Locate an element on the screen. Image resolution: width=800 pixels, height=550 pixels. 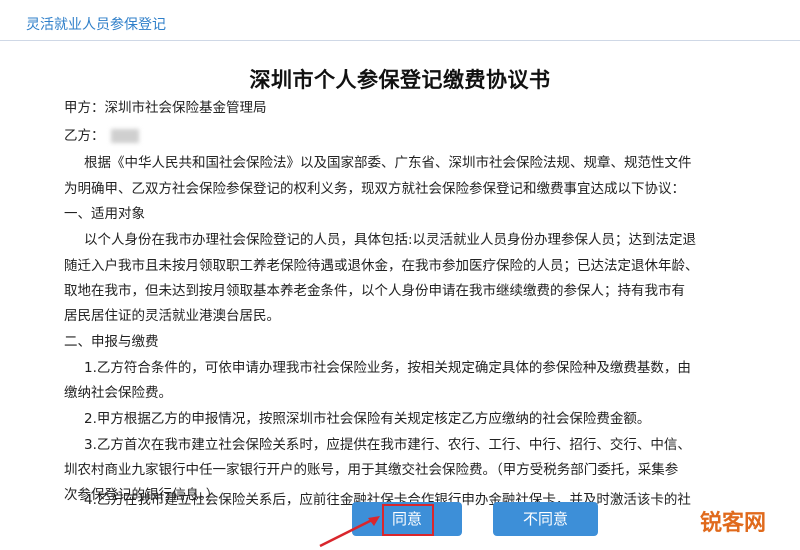
party-b-label: 乙方： is located at coordinates (84, 136).